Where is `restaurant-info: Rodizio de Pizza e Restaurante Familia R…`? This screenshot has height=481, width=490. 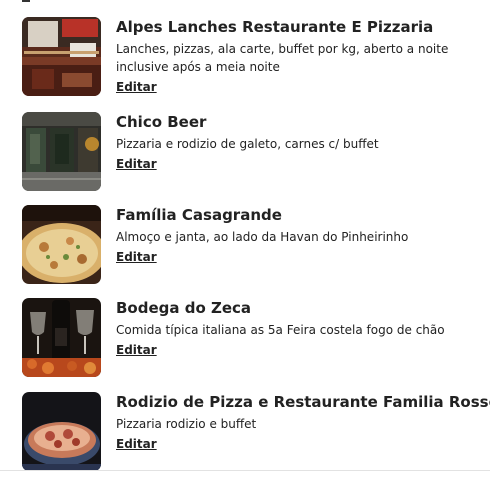 restaurant-info: Rodizio de Pizza e Restaurante Familia R… is located at coordinates (303, 422).